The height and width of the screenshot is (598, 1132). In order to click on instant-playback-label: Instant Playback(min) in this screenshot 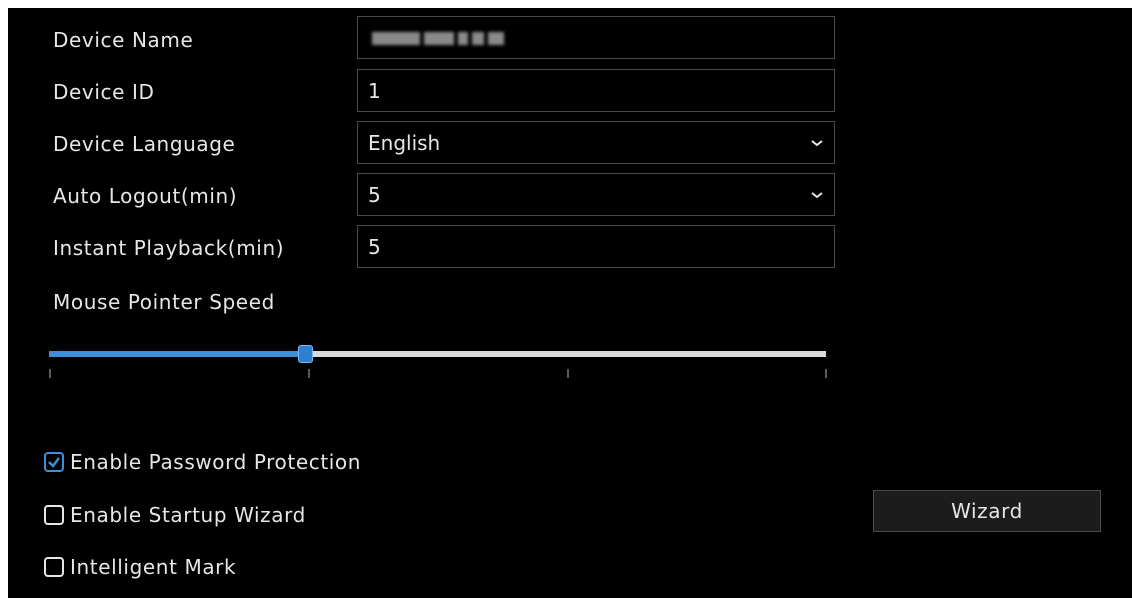, I will do `click(169, 248)`.